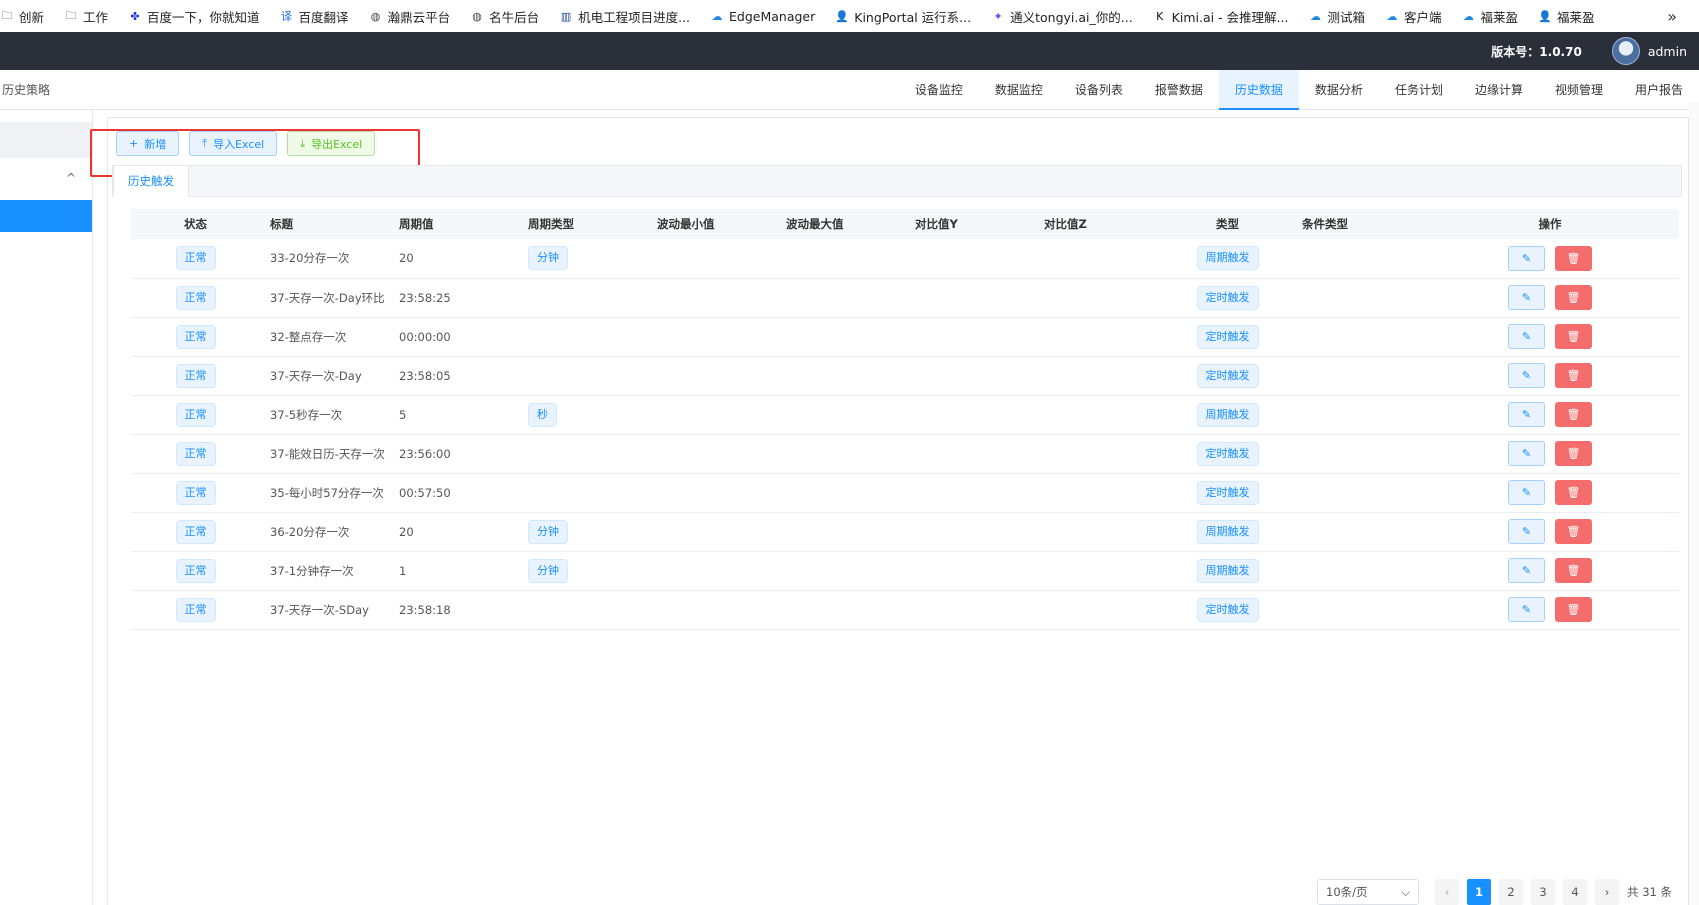 The image size is (1699, 905). I want to click on top-header: 版本号：1.0.70 admin, so click(849, 51).